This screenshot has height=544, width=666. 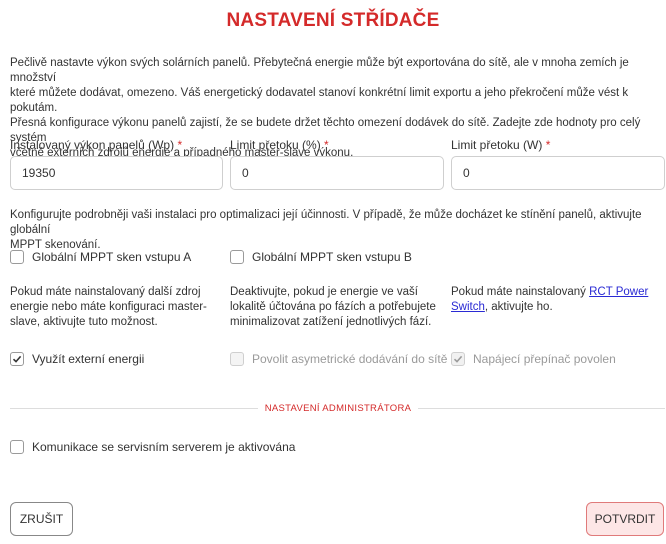 What do you see at coordinates (116, 173) in the screenshot?
I see `installed-power-input: 19350` at bounding box center [116, 173].